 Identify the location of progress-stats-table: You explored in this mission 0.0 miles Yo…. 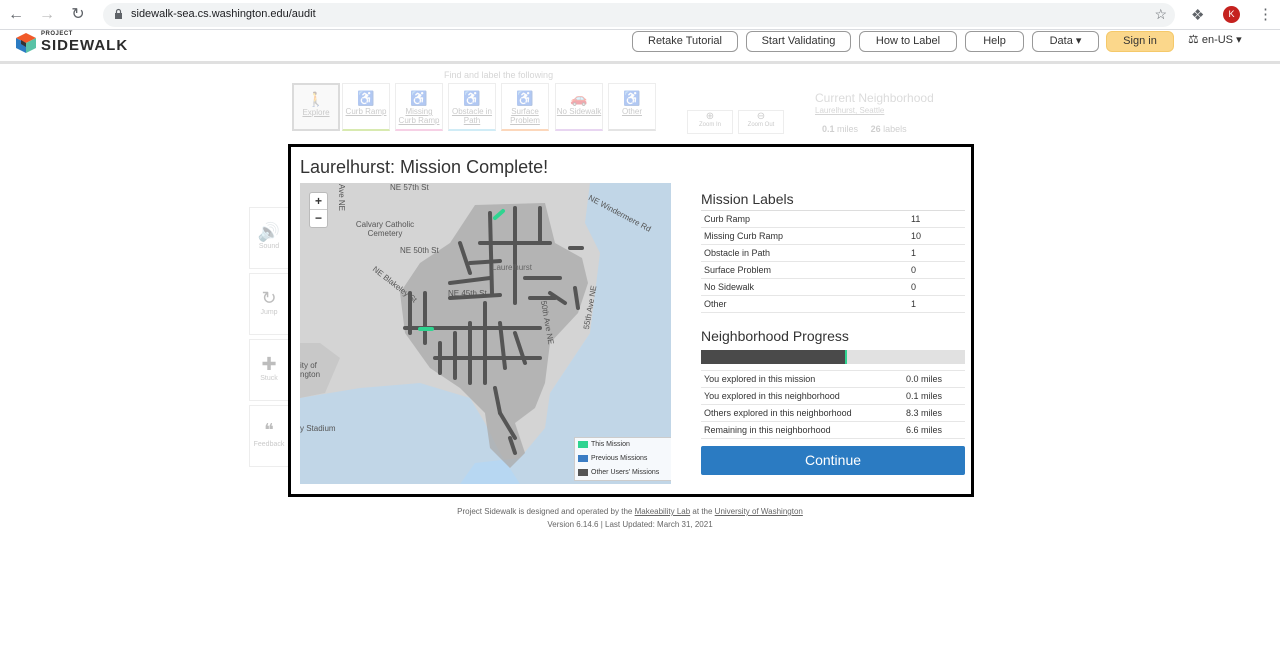
(833, 404).